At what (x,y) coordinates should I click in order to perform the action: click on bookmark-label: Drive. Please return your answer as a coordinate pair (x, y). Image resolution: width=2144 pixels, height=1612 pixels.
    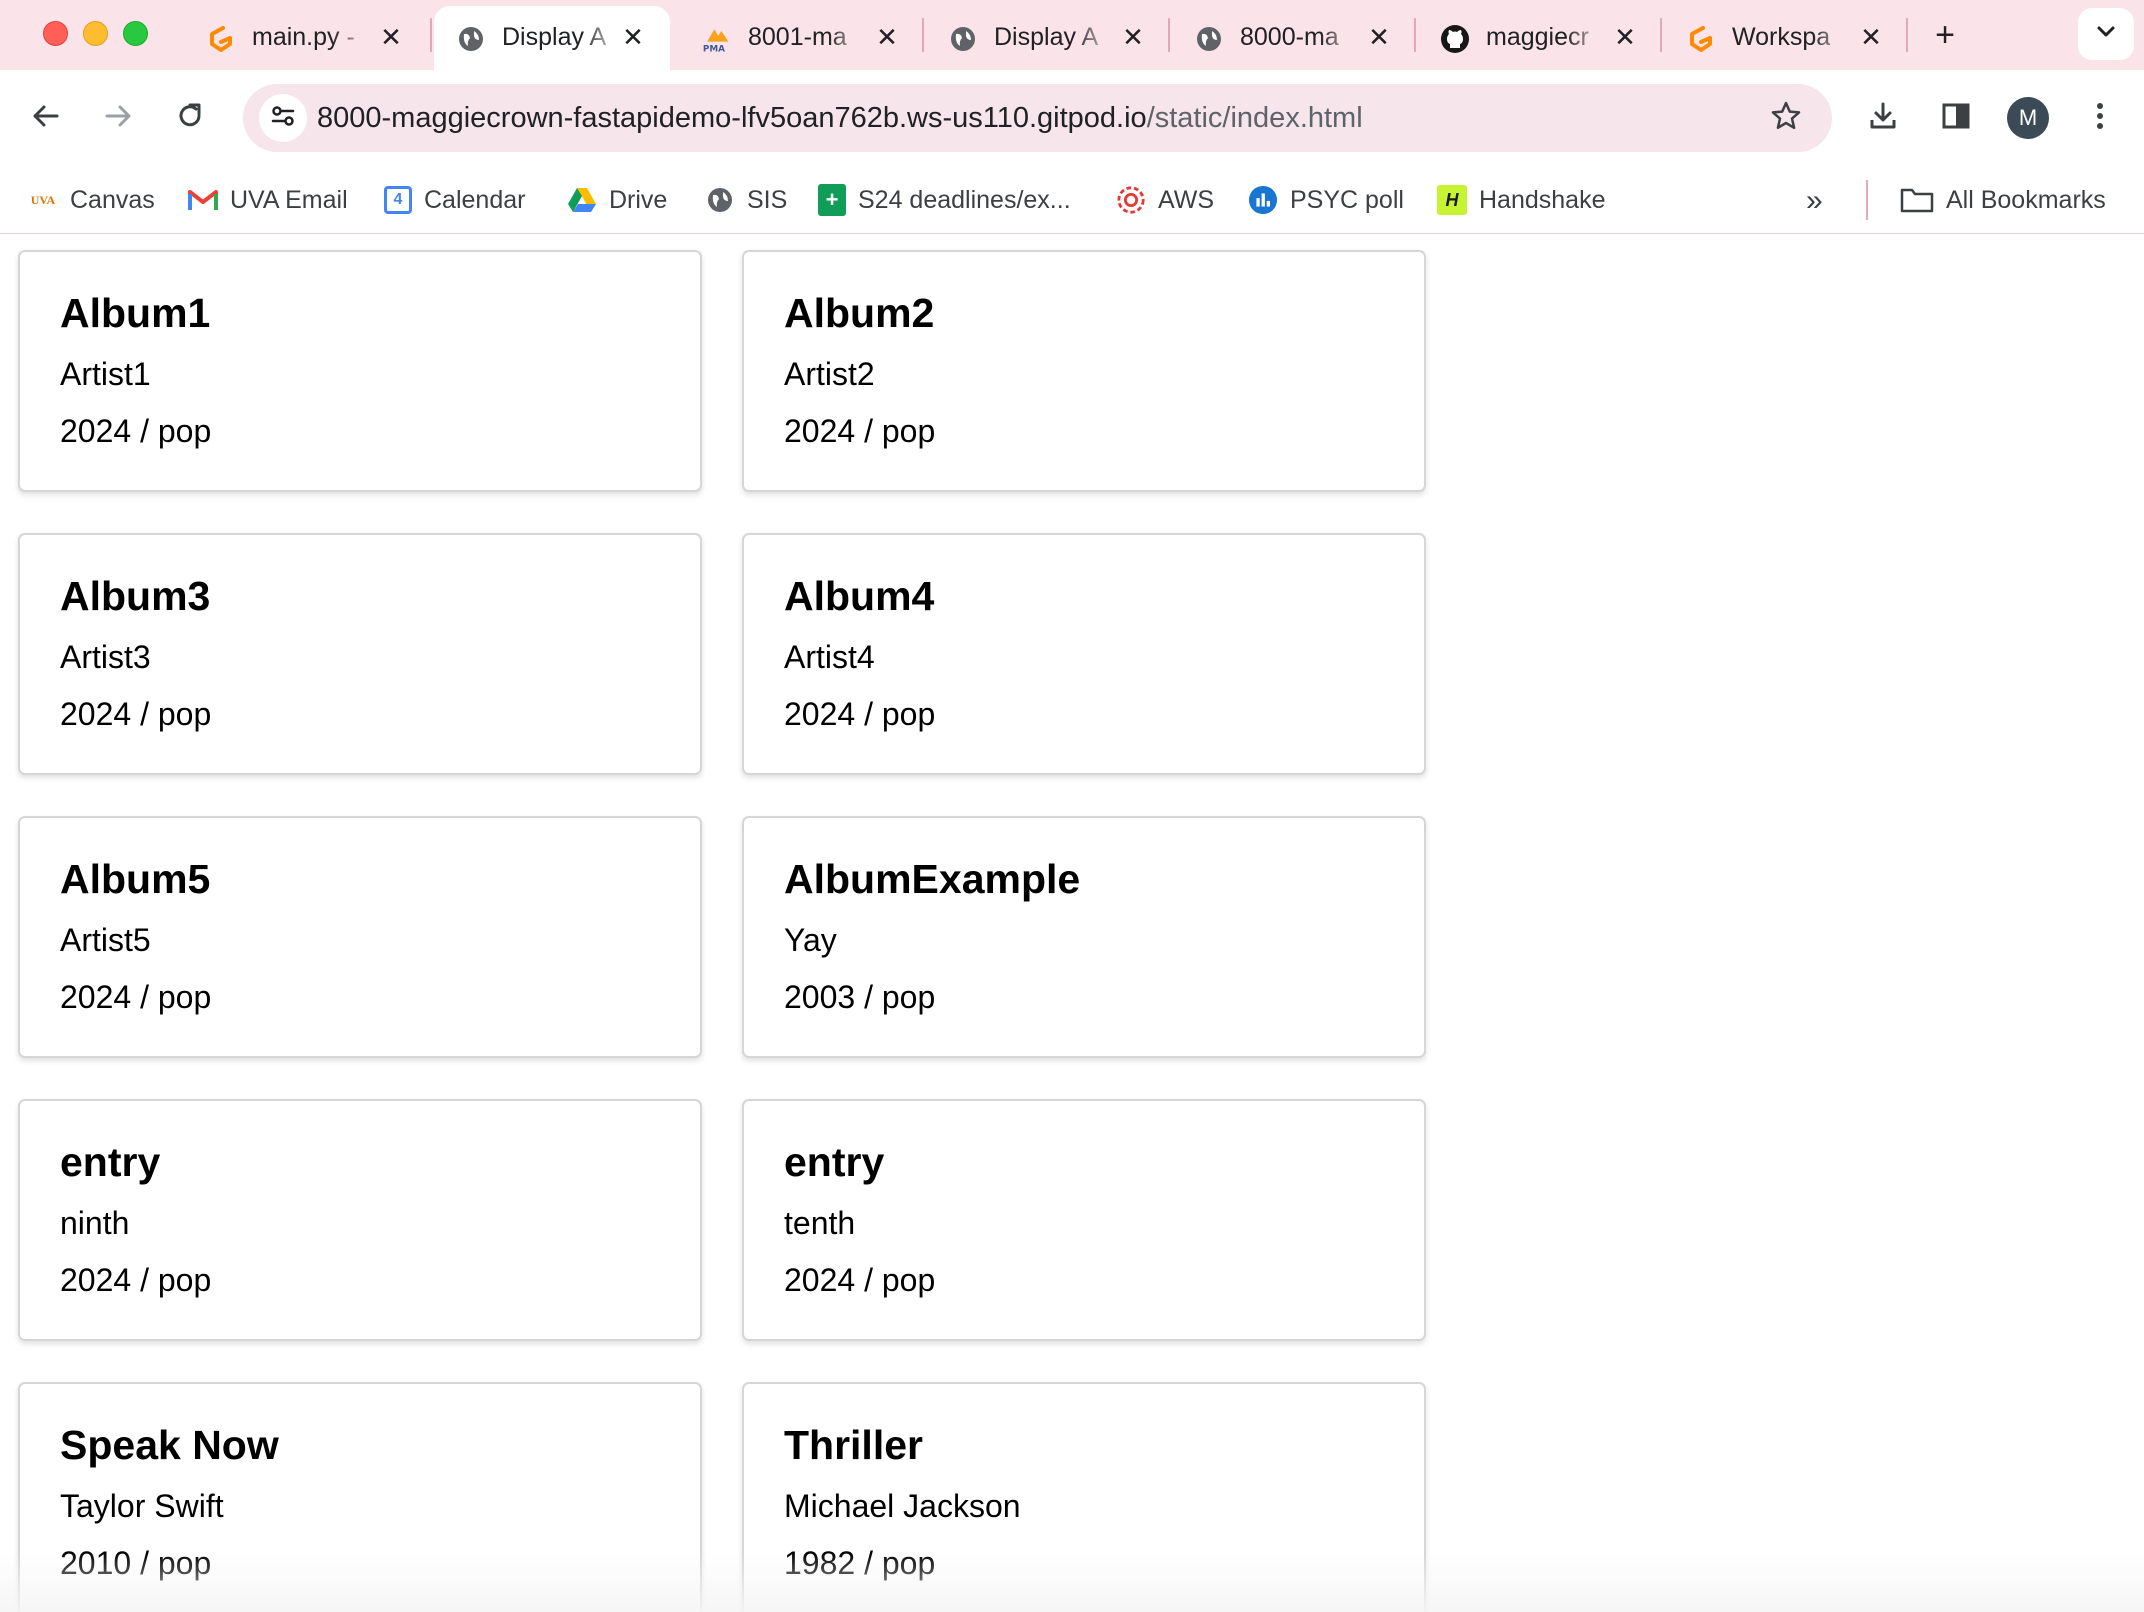
    Looking at the image, I should click on (638, 199).